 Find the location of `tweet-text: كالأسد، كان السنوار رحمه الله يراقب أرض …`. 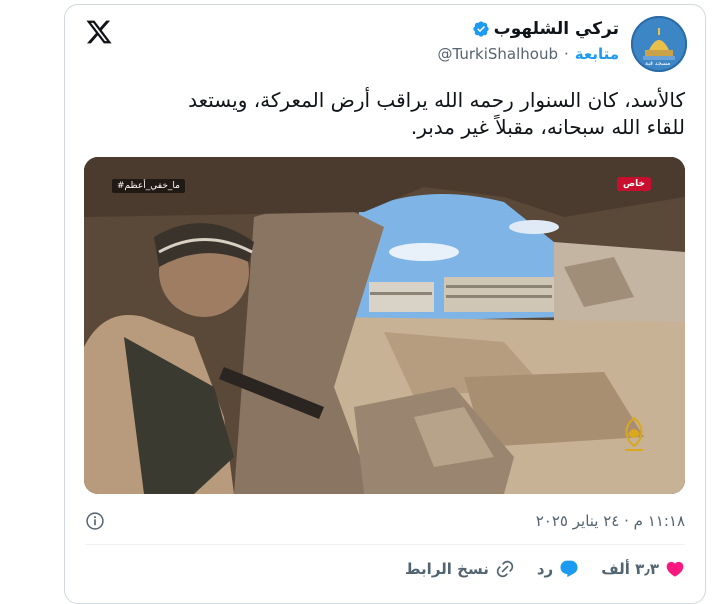

tweet-text: كالأسد، كان السنوار رحمه الله يراقب أرض … is located at coordinates (385, 114).